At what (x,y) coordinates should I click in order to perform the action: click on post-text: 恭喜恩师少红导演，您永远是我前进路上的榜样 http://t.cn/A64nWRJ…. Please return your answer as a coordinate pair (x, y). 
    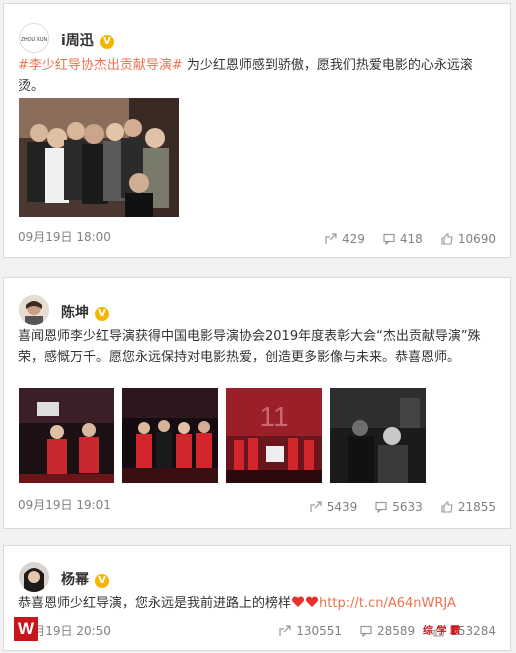
    Looking at the image, I should click on (257, 603).